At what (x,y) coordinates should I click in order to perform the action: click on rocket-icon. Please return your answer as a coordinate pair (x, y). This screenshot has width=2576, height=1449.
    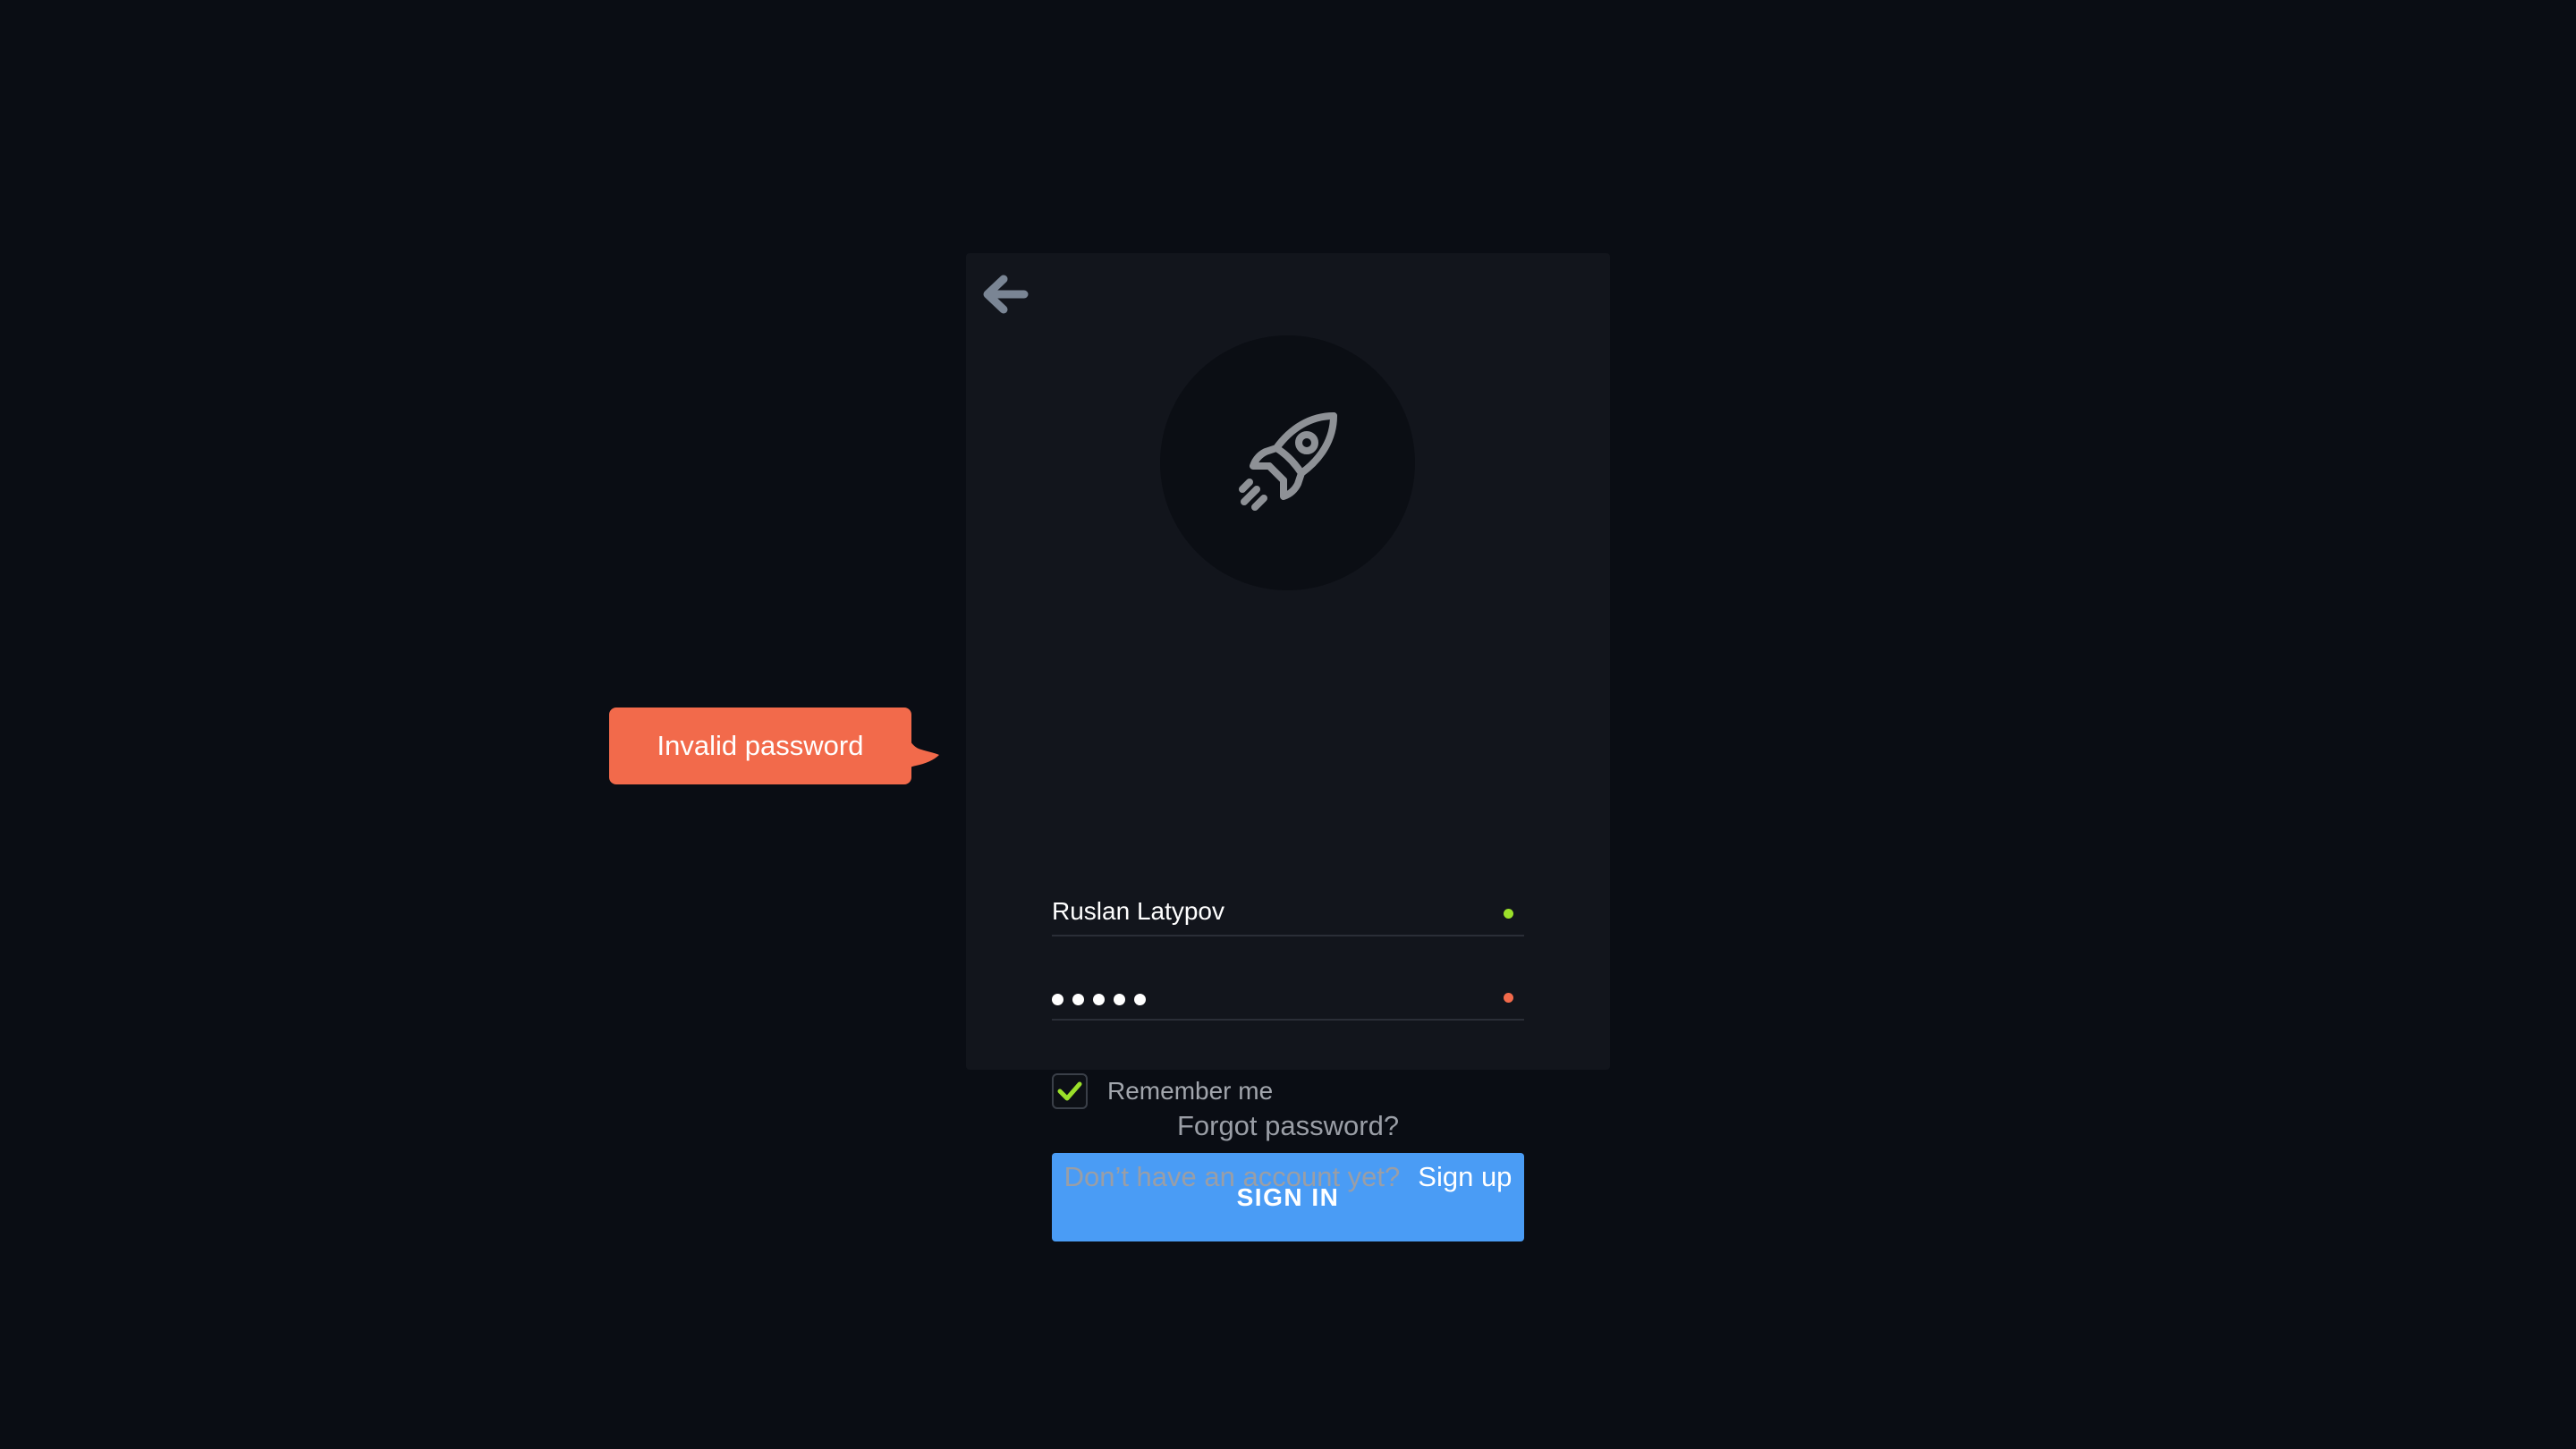
    Looking at the image, I should click on (1287, 461).